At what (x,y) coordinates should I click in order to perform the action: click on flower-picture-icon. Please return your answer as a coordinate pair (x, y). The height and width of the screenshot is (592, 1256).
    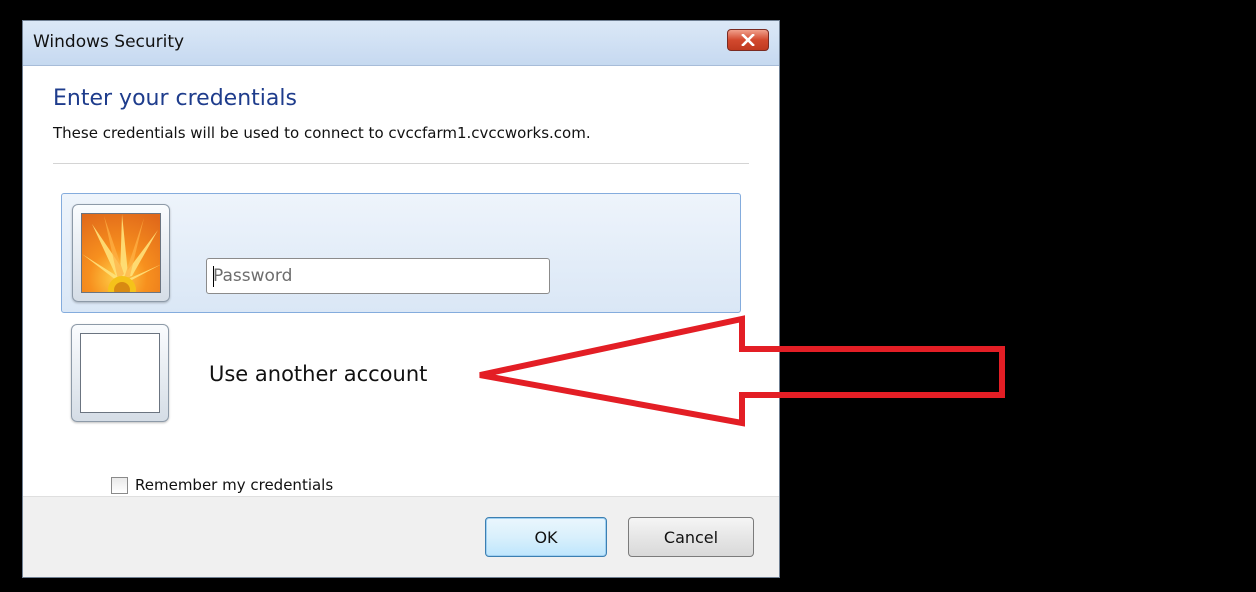
    Looking at the image, I should click on (121, 253).